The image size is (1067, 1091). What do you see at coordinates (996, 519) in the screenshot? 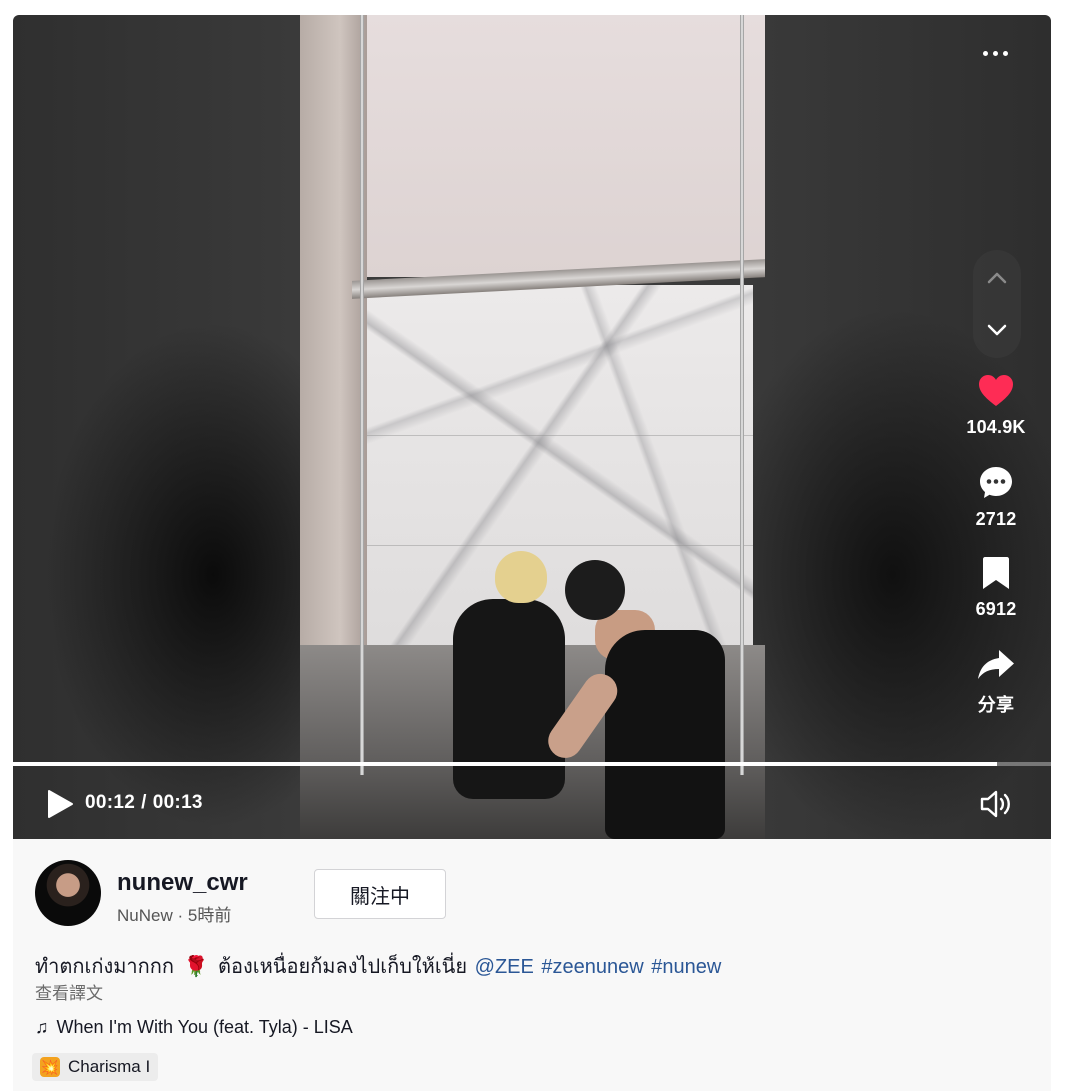
I see `comment-count: 2712` at bounding box center [996, 519].